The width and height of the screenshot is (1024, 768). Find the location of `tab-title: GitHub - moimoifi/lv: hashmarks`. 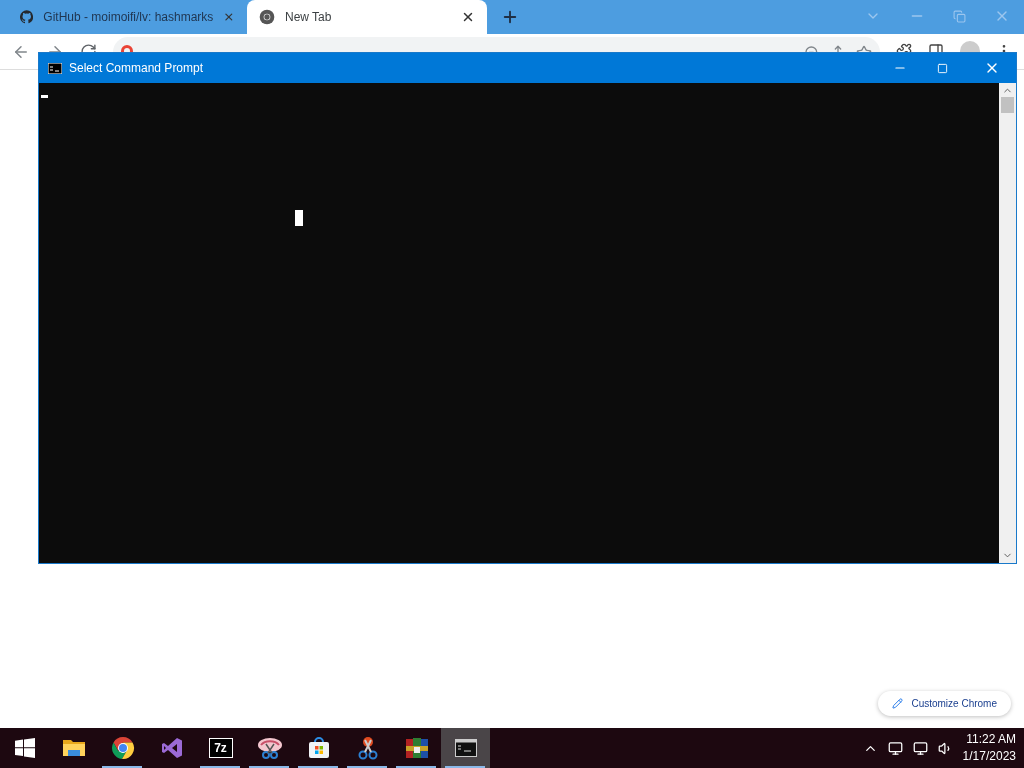

tab-title: GitHub - moimoifi/lv: hashmarks is located at coordinates (128, 17).